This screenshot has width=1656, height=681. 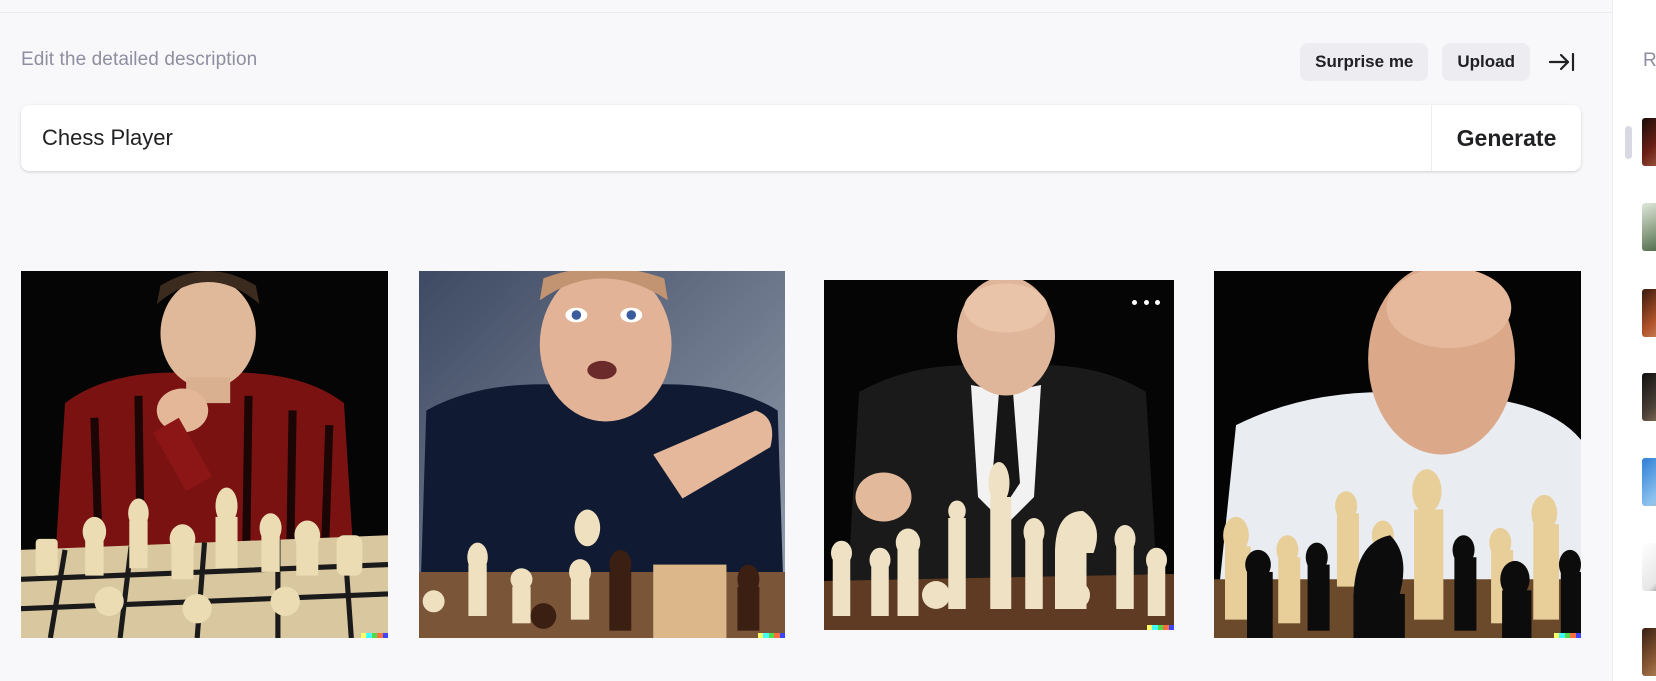 What do you see at coordinates (1146, 302) in the screenshot?
I see `more-options-icon` at bounding box center [1146, 302].